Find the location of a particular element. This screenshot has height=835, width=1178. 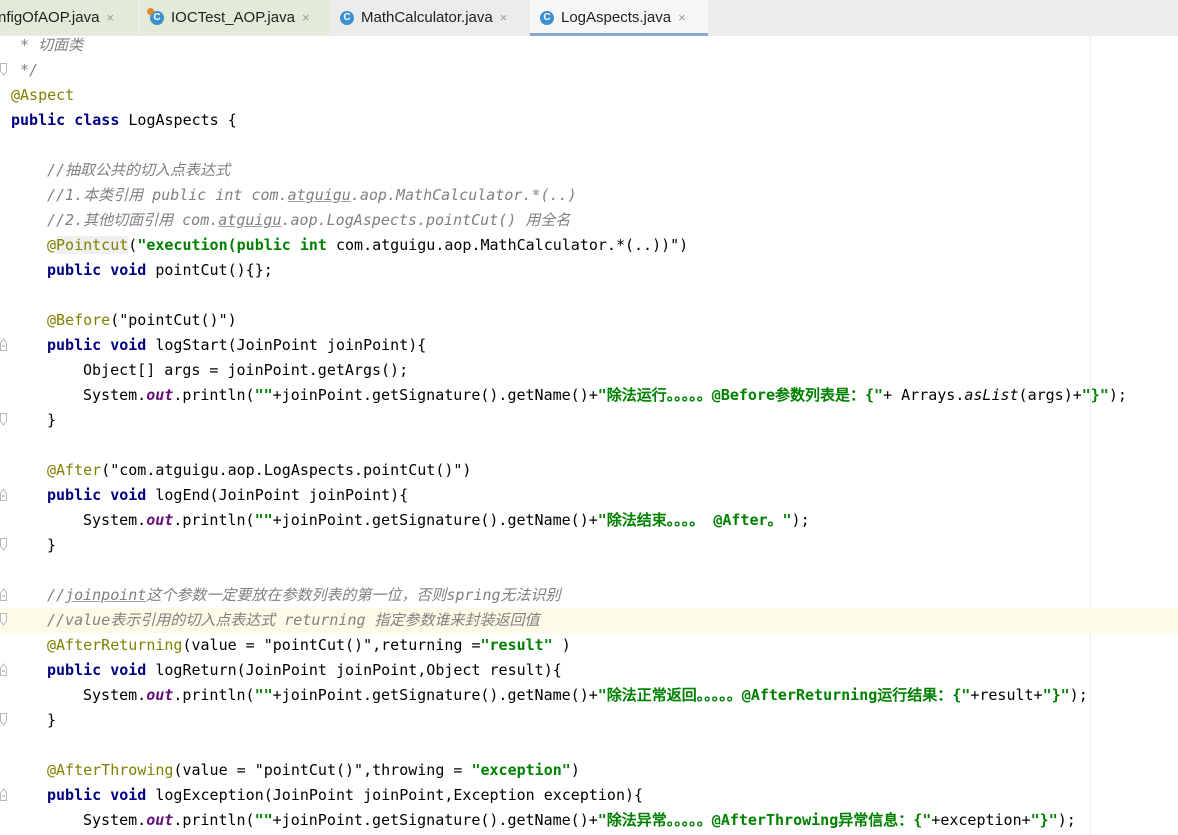

tab-math-calculator: C MathCalculator.java × is located at coordinates (430, 17).